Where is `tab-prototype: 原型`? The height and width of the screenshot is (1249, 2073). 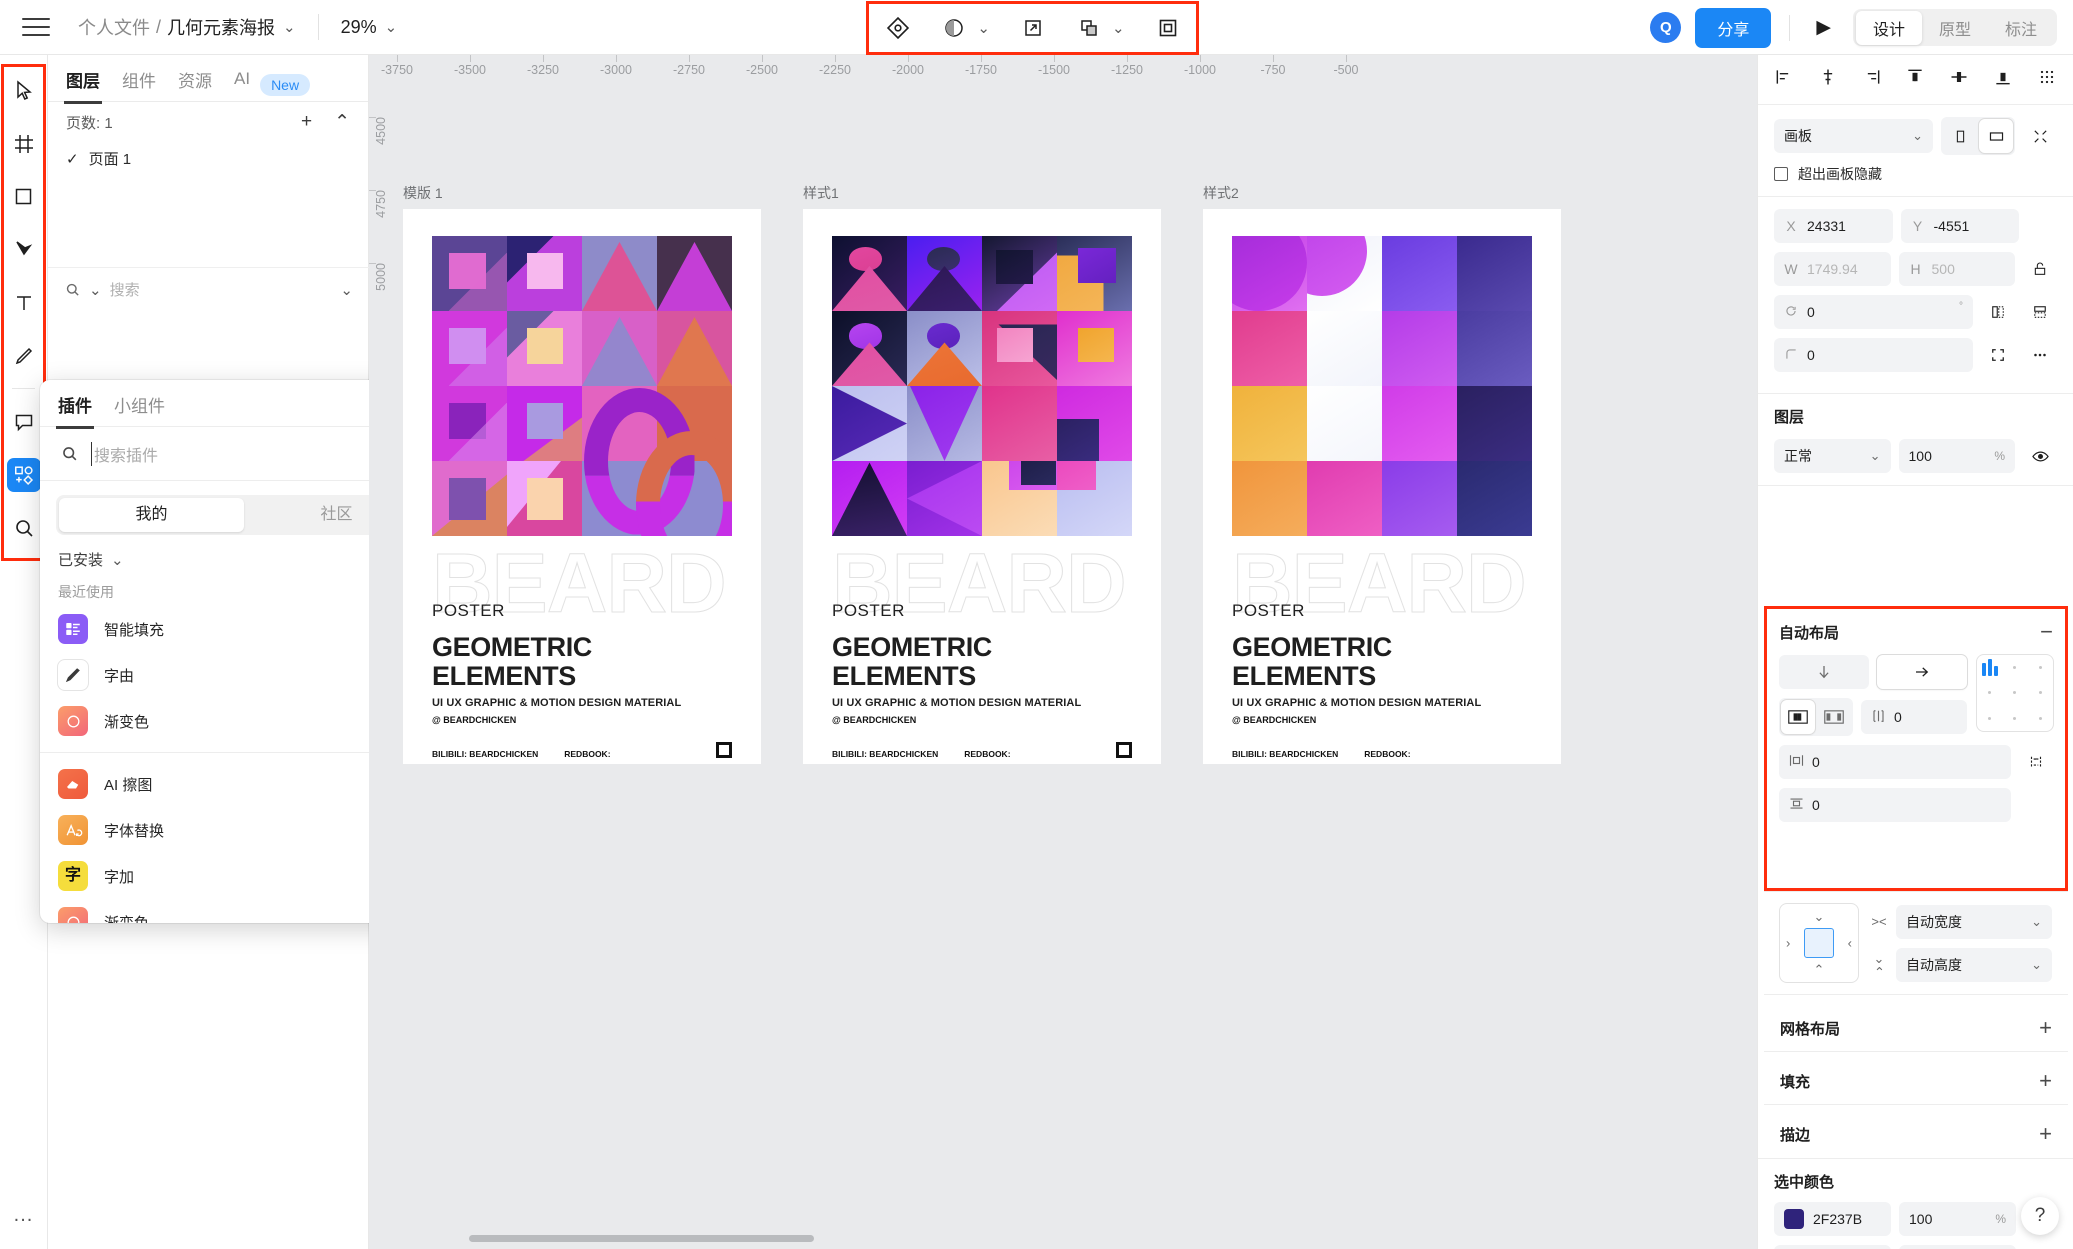
tab-prototype: 原型 is located at coordinates (1955, 28).